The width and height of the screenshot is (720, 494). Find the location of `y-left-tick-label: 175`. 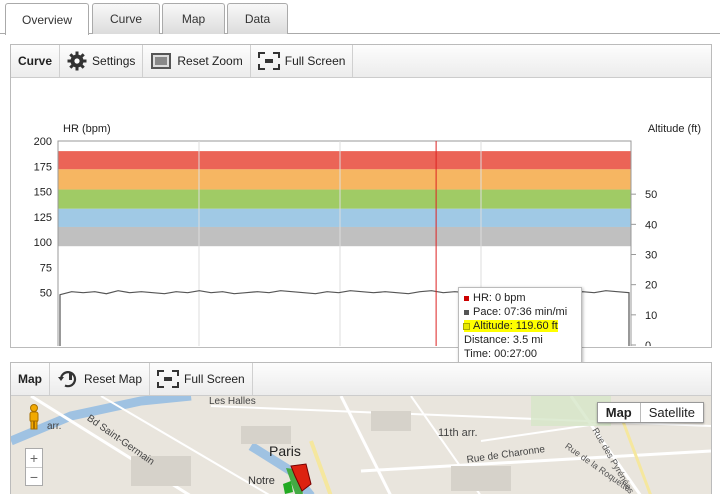

y-left-tick-label: 175 is located at coordinates (43, 167).